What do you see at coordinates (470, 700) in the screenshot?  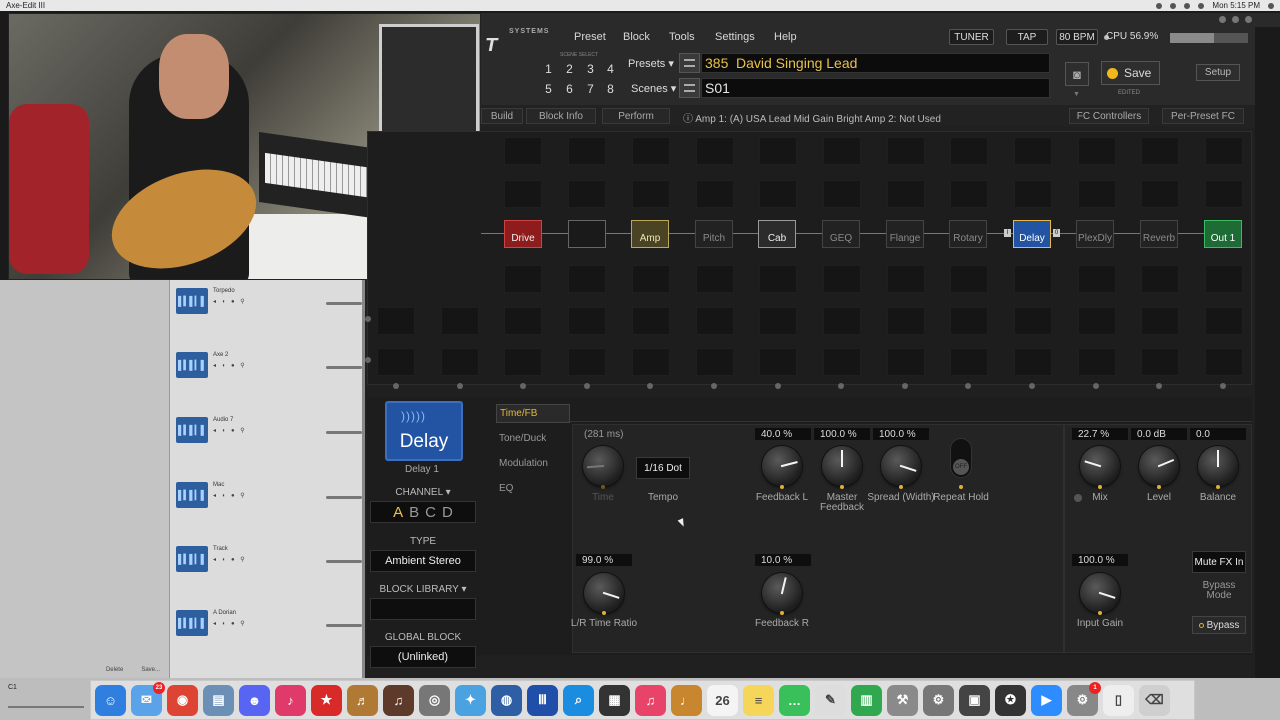 I see `vpn-icon: ✦` at bounding box center [470, 700].